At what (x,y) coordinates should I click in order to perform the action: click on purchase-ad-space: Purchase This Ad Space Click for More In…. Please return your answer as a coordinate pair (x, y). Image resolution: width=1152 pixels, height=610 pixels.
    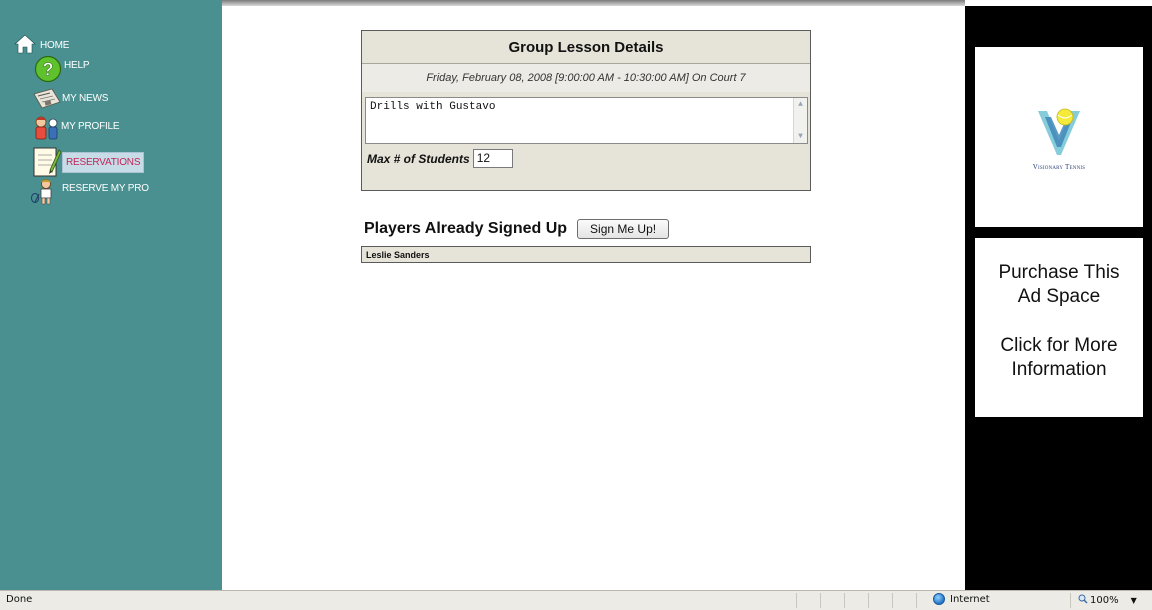
    Looking at the image, I should click on (1059, 327).